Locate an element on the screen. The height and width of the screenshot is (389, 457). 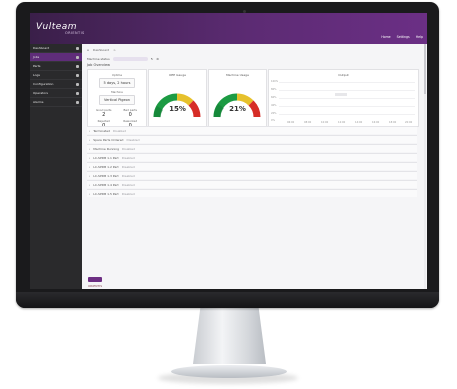
refresh-icon: ↻ is located at coordinates (152, 59).